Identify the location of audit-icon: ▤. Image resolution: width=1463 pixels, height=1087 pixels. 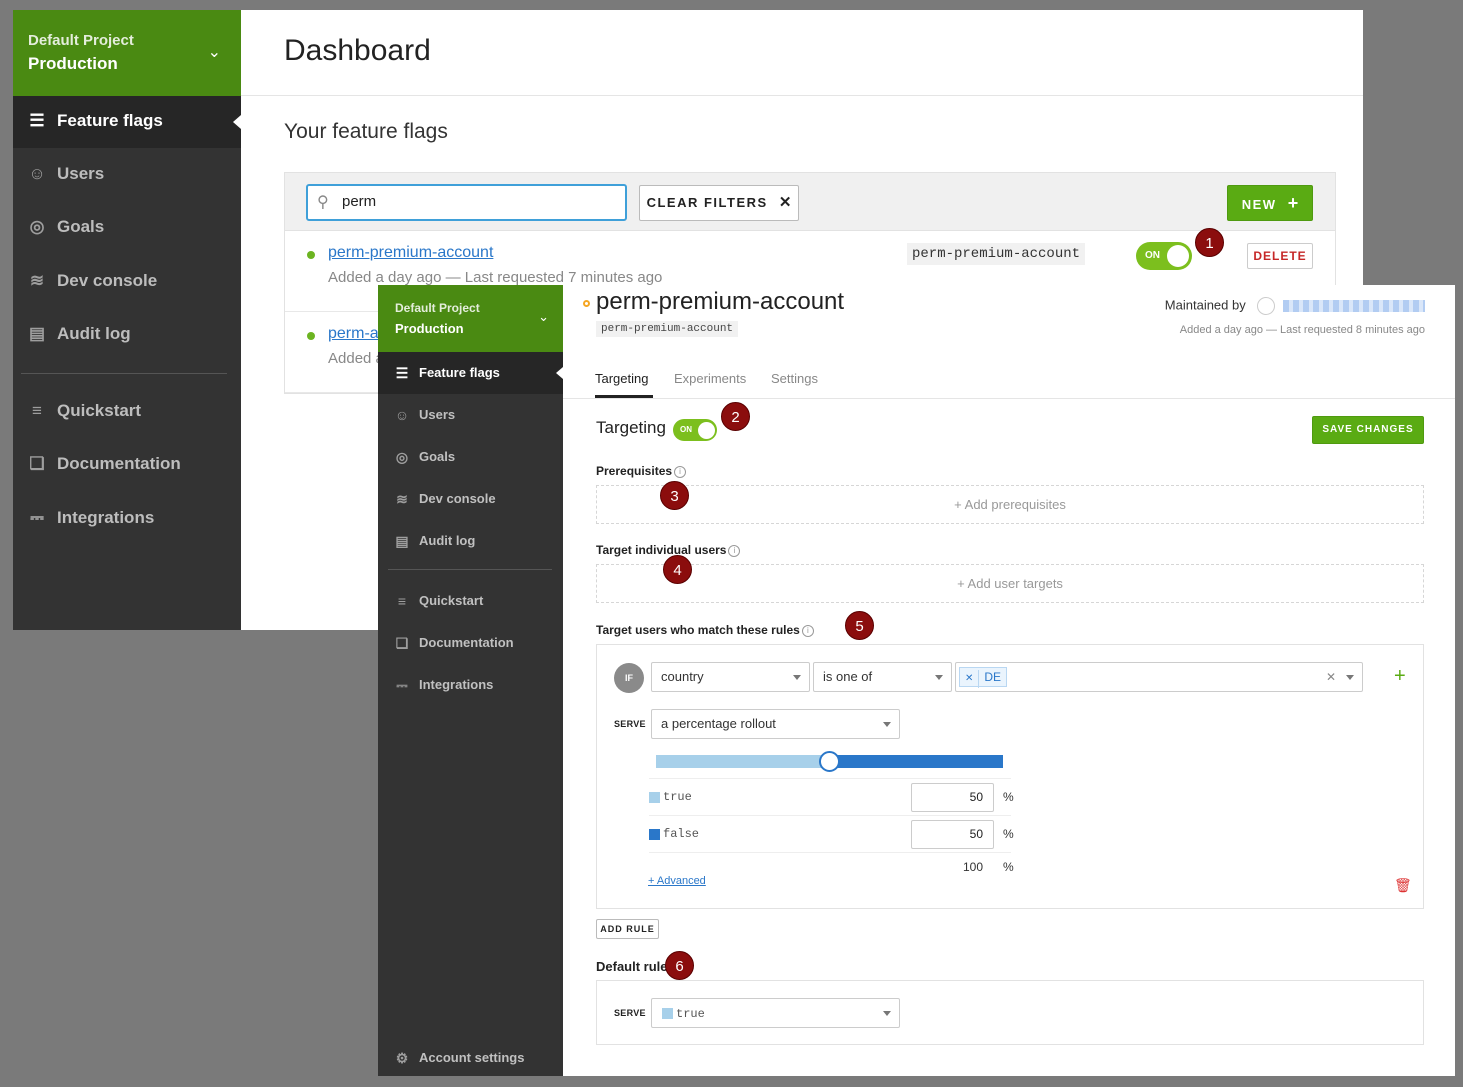
(402, 541).